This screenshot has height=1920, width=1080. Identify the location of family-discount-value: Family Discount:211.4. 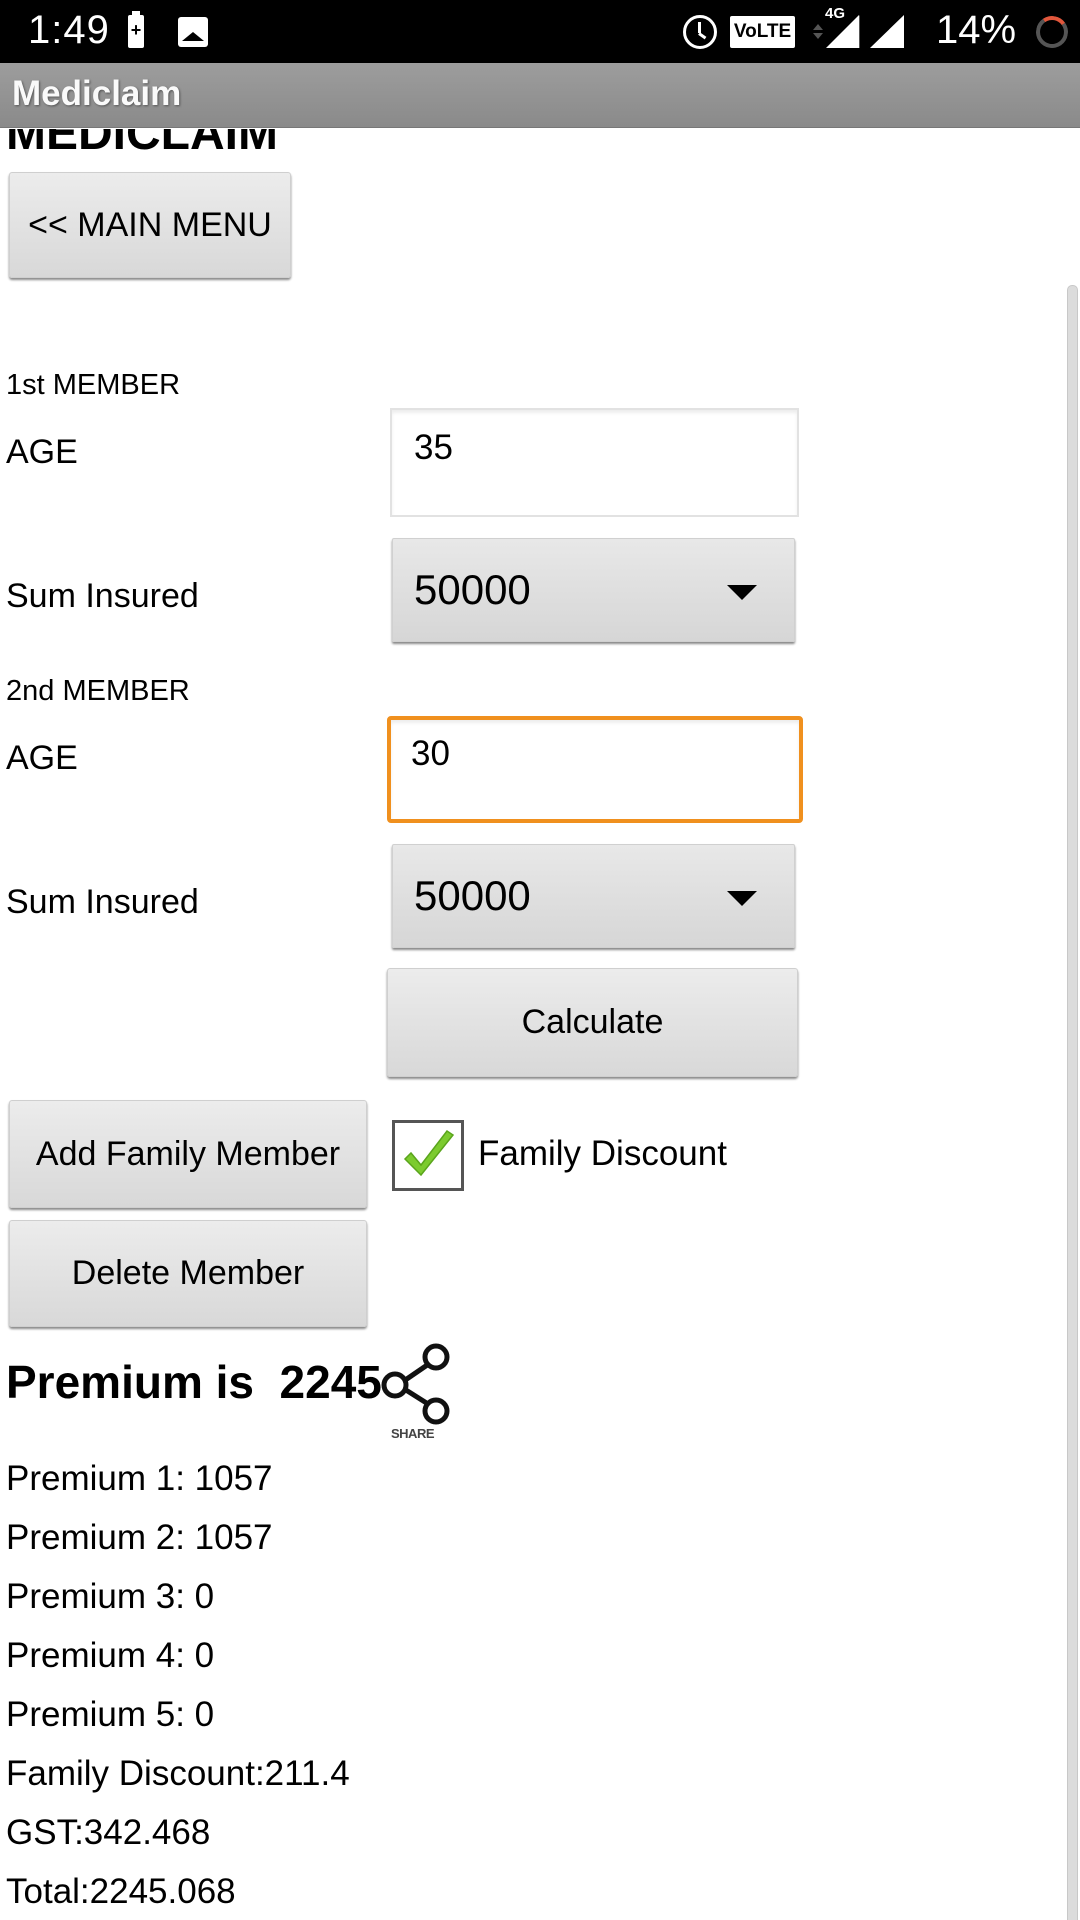
(178, 1773).